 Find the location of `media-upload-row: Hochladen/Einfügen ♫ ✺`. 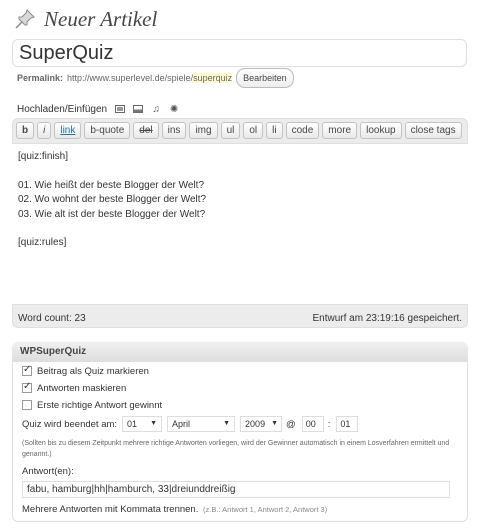

media-upload-row: Hochladen/Einfügen ♫ ✺ is located at coordinates (98, 109).